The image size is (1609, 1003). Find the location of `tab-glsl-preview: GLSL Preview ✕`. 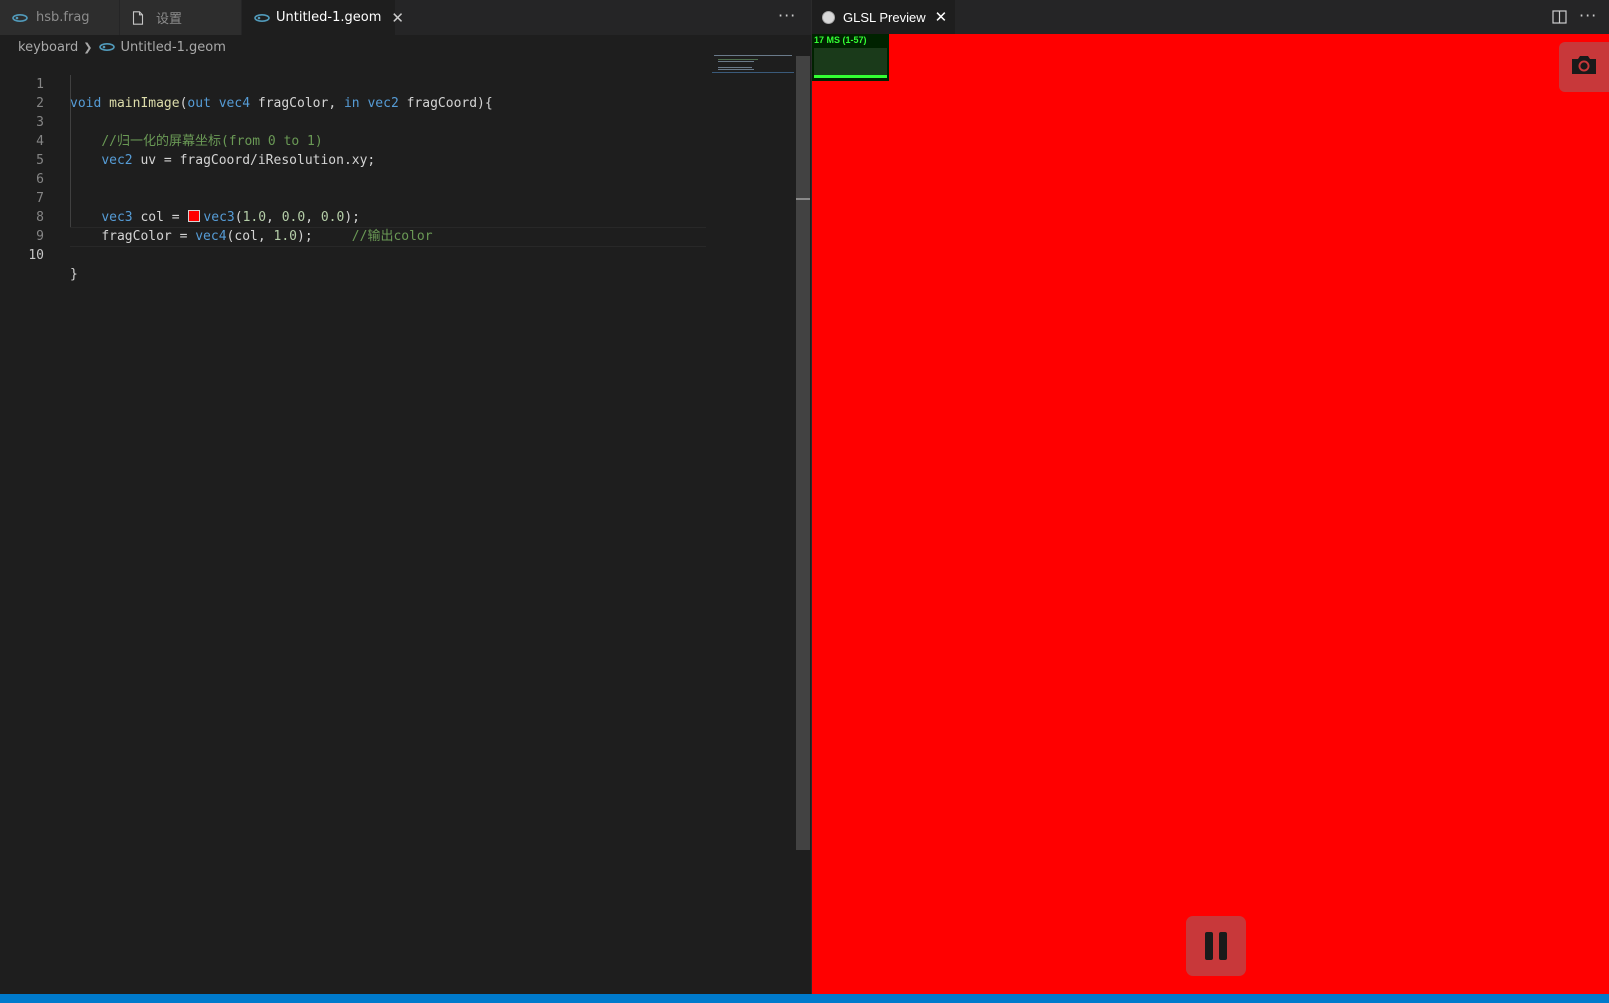

tab-glsl-preview: GLSL Preview ✕ is located at coordinates (884, 17).